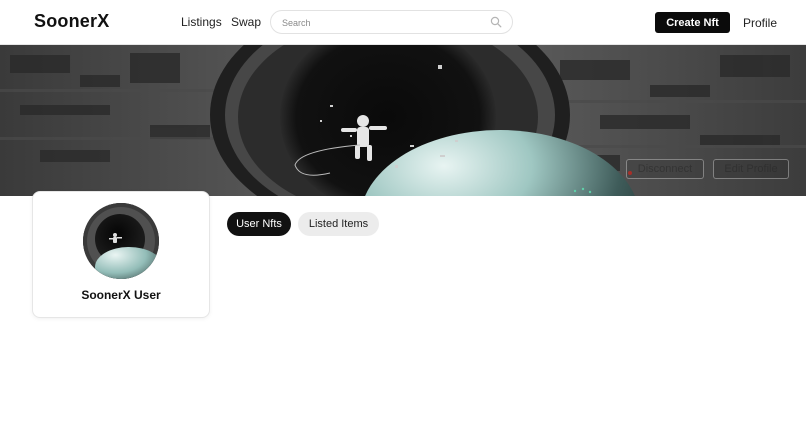  I want to click on avatar, so click(121, 241).